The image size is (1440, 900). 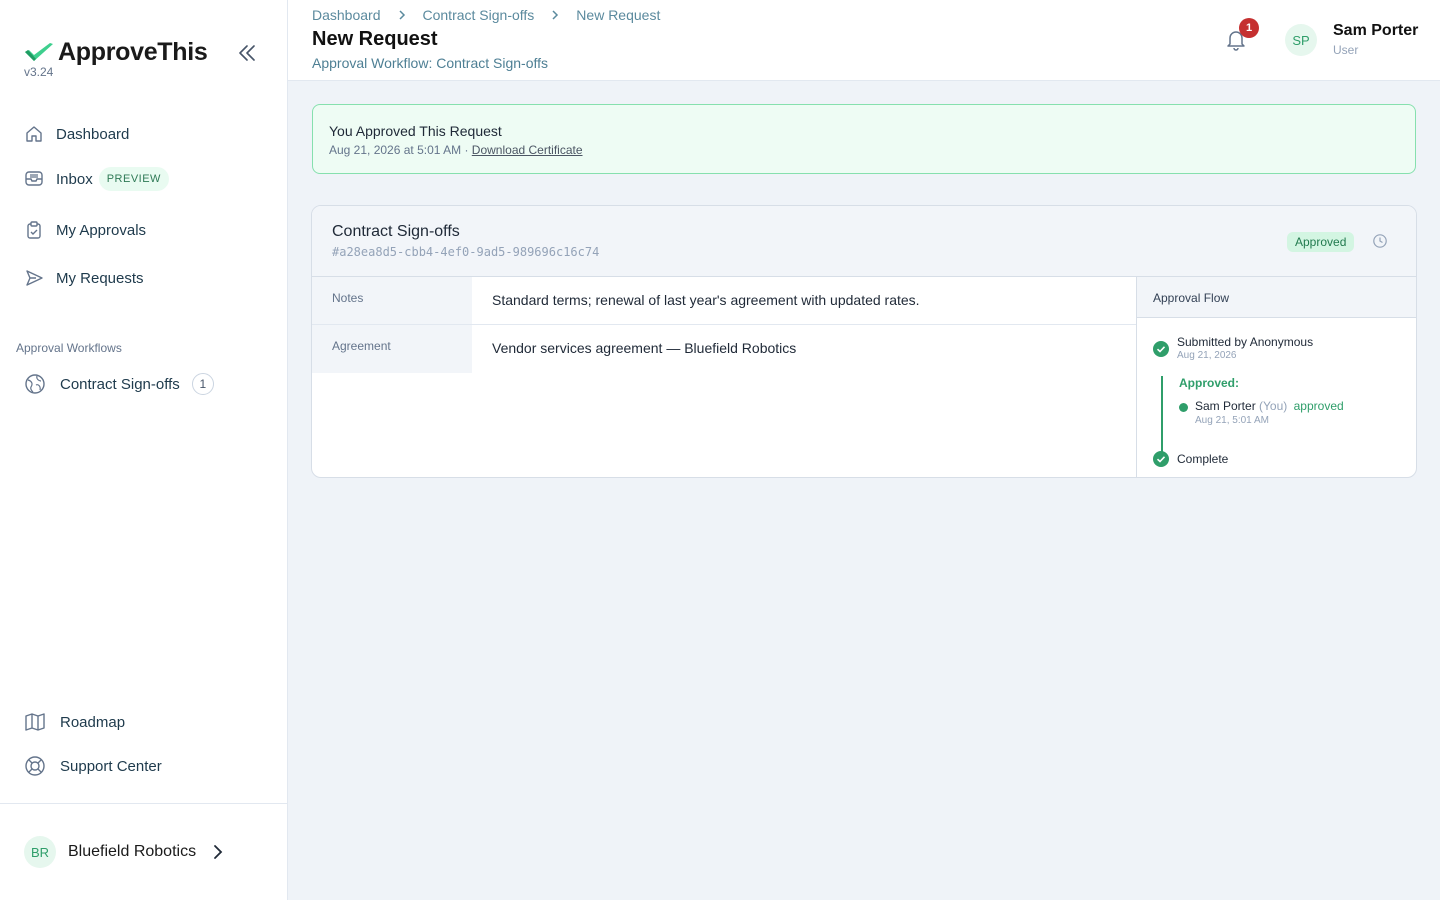 I want to click on user-role: User, so click(x=1346, y=50).